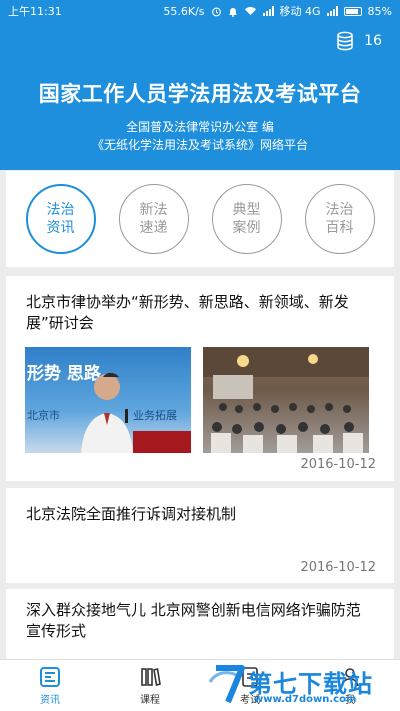 This screenshot has width=400, height=711. I want to click on category-new-laws: 新法 速递, so click(153, 219).